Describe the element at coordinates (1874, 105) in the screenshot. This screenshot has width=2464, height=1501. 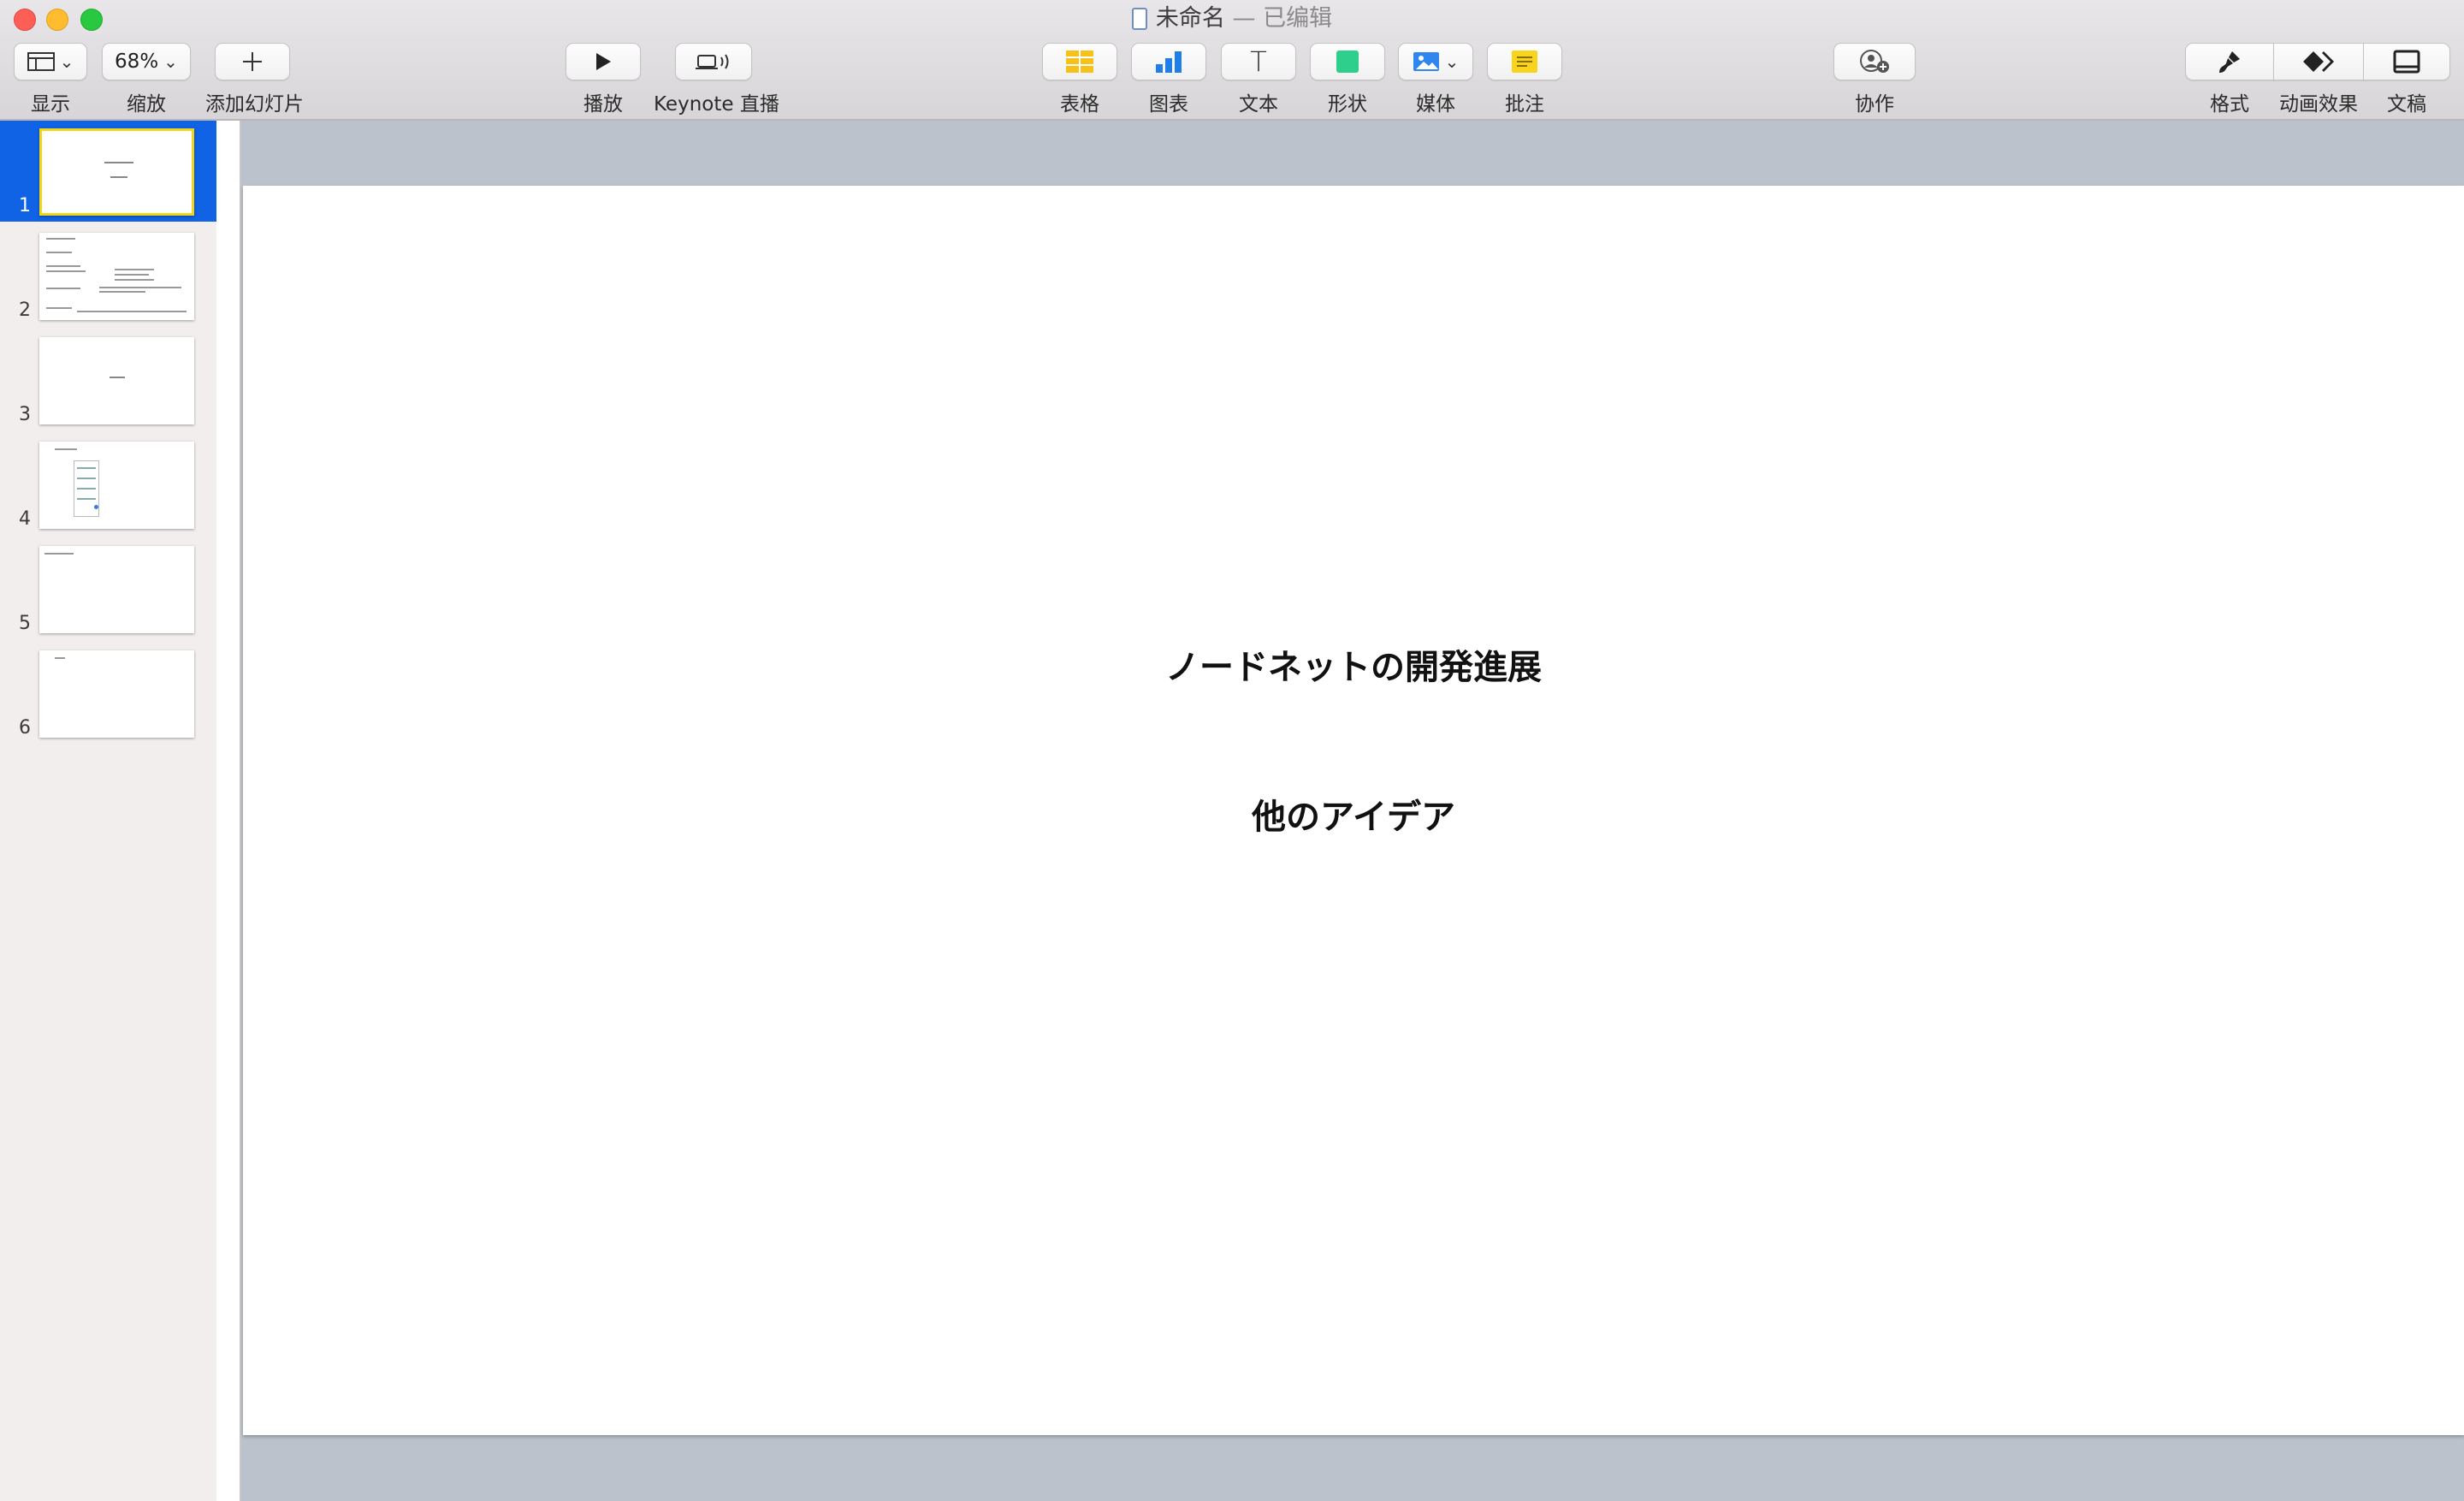
I see `collaborate-label: 协作` at that location.